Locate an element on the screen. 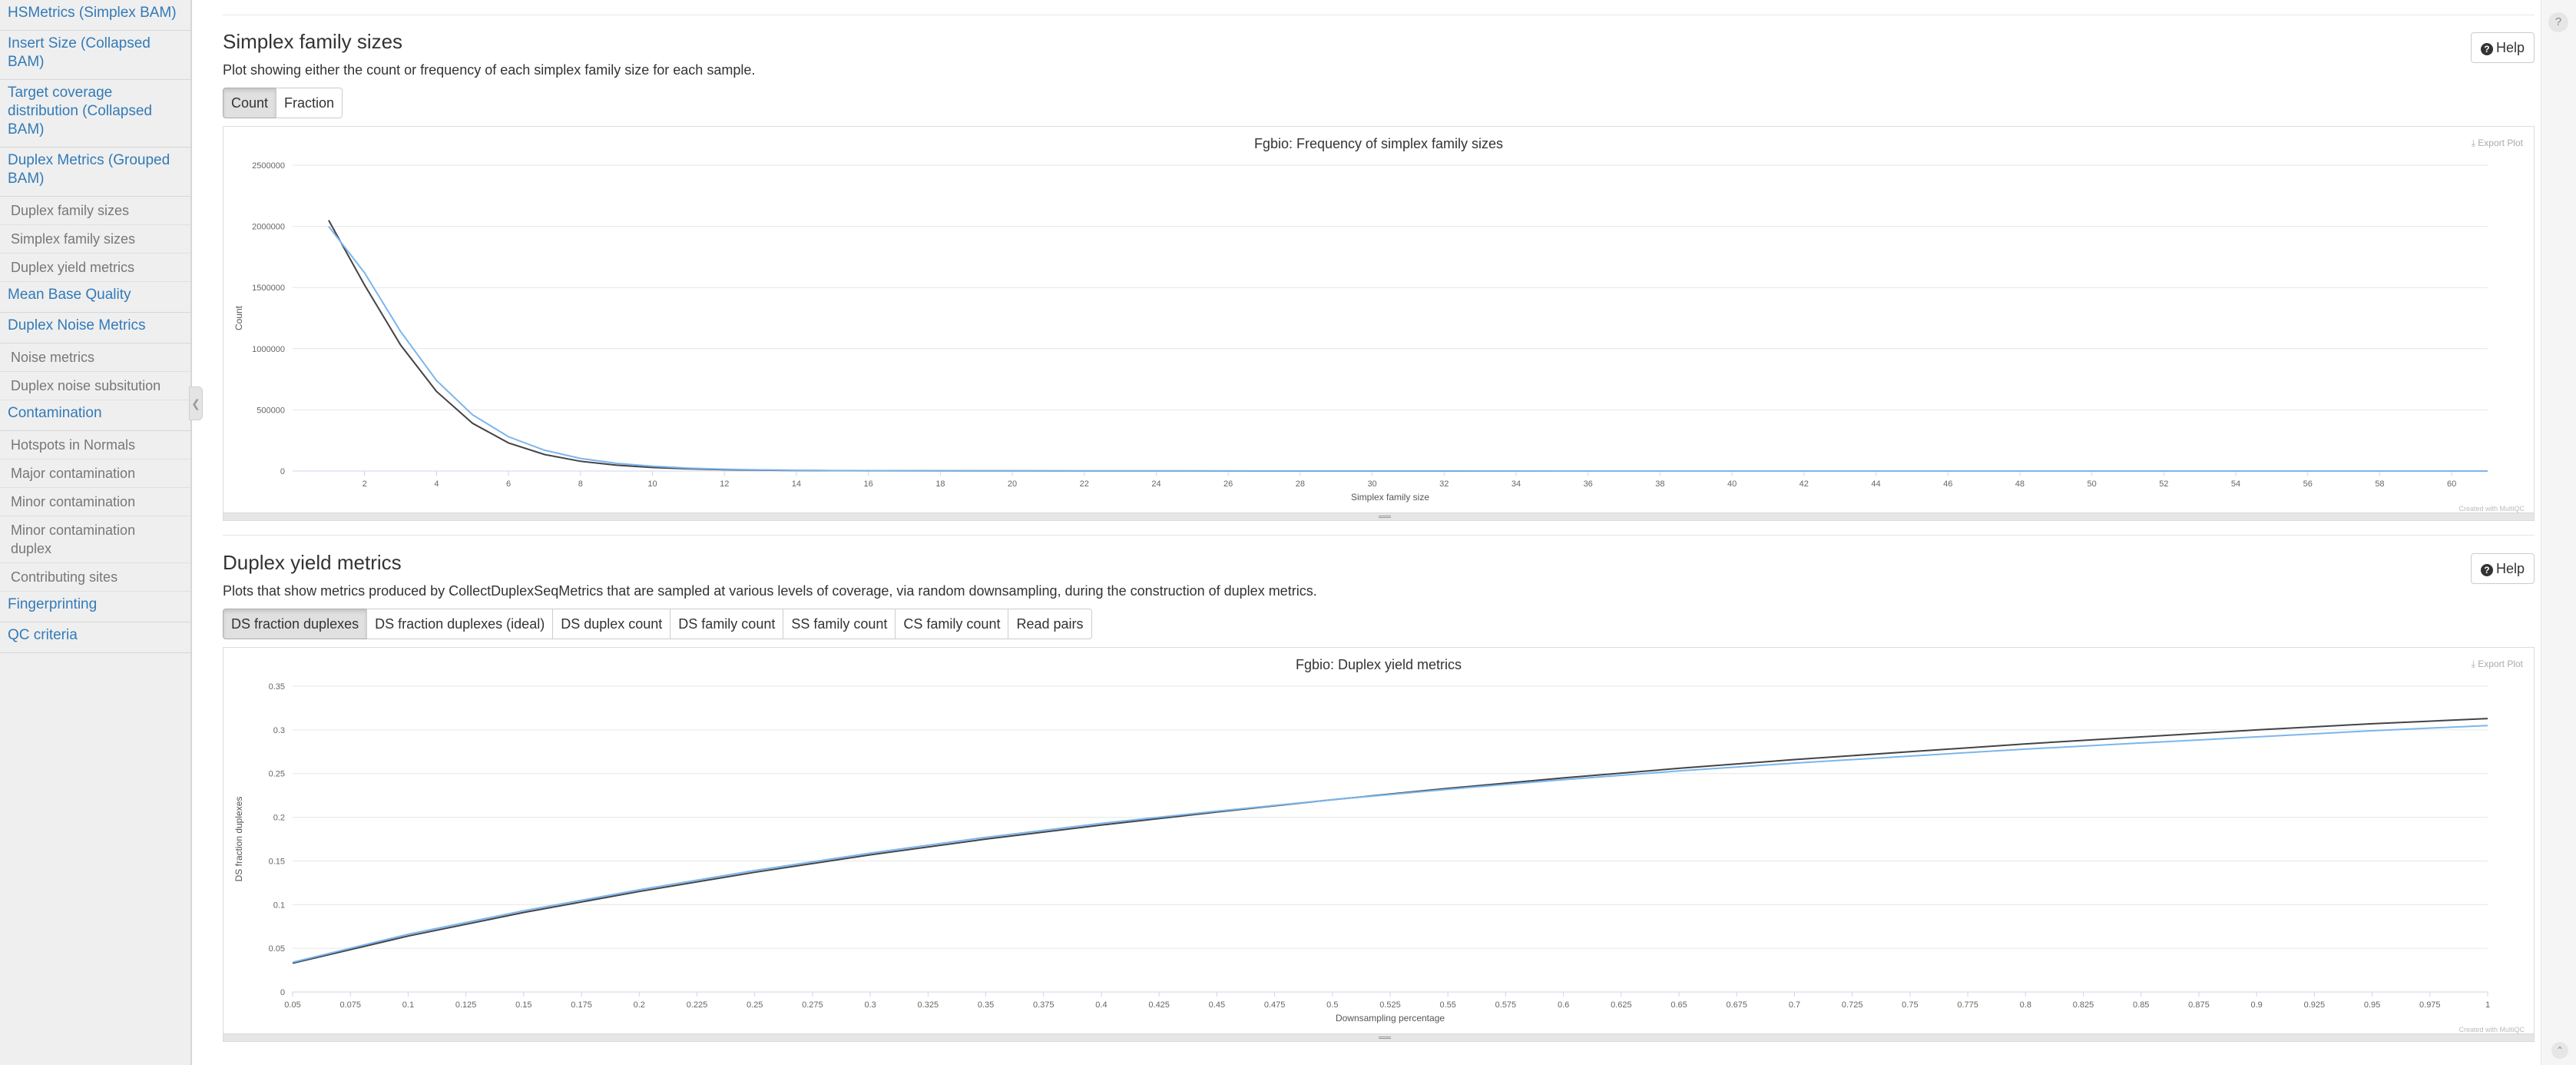 Image resolution: width=2576 pixels, height=1065 pixels. y-axis-label: DS fraction duplexes is located at coordinates (239, 839).